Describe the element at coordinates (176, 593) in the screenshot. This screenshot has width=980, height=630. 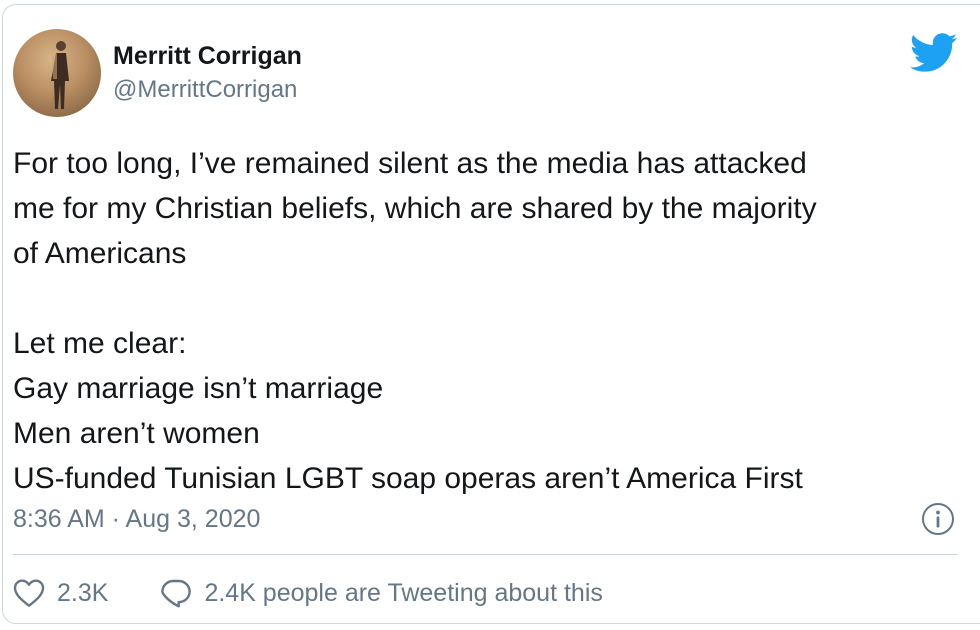
I see `speech-bubble-icon` at that location.